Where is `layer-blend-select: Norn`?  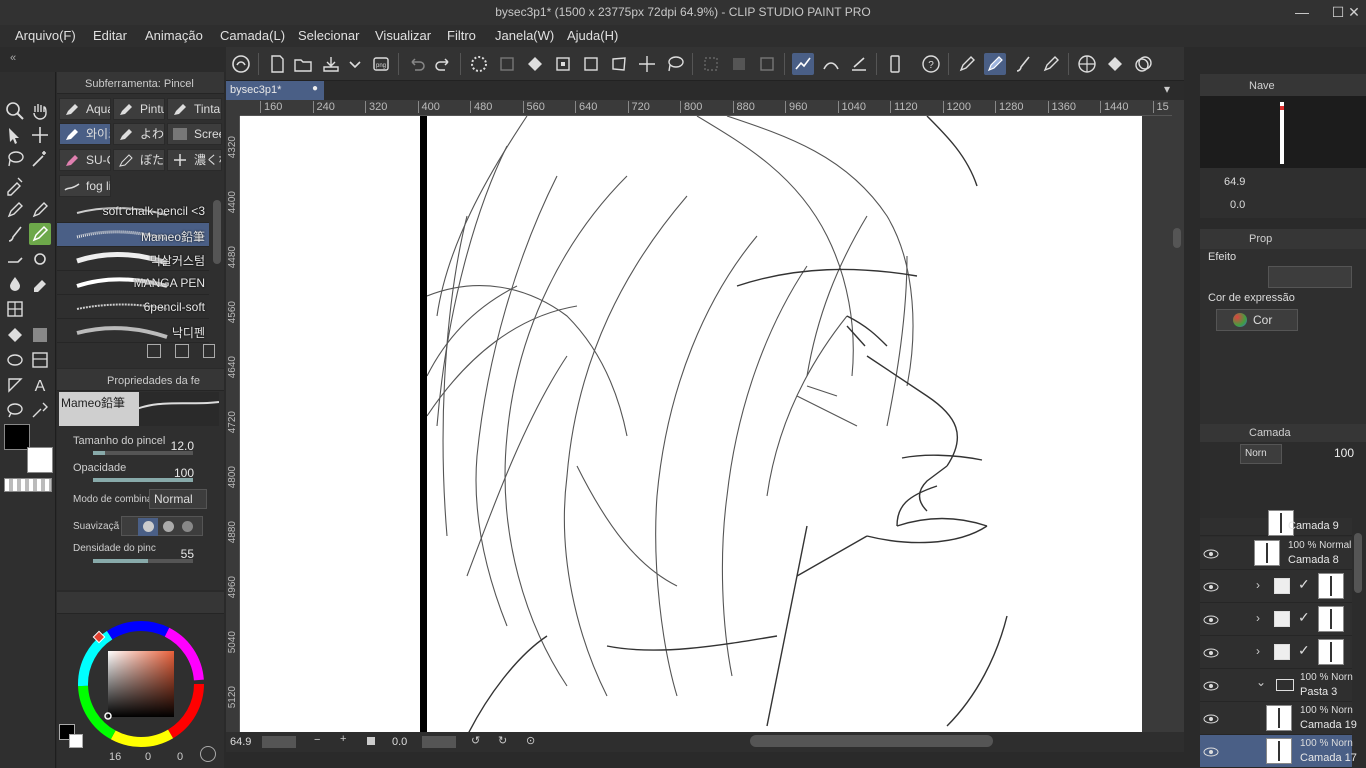 layer-blend-select: Norn is located at coordinates (1261, 454).